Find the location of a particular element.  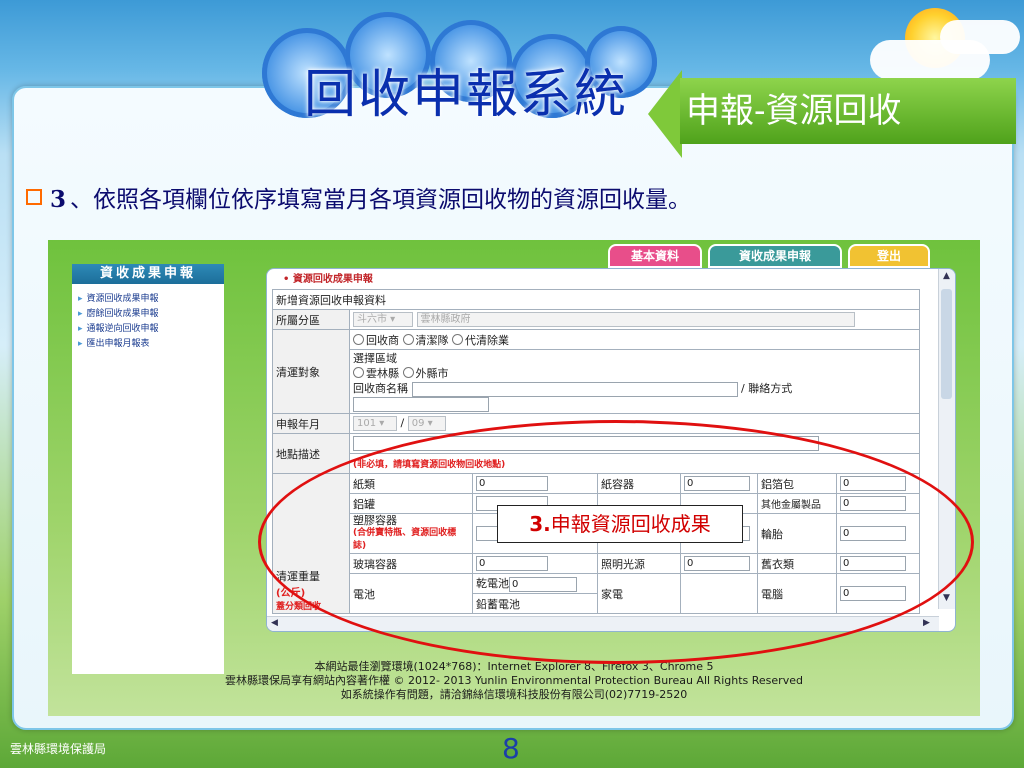

scroll-right-icon: ▶ is located at coordinates (926, 623).